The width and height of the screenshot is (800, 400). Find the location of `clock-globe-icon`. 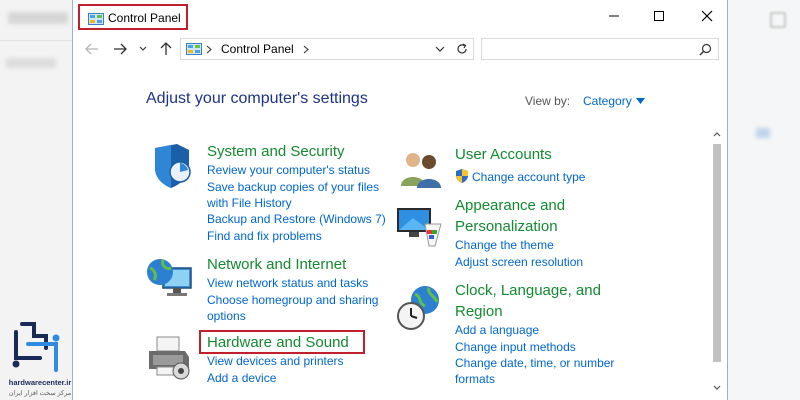

clock-globe-icon is located at coordinates (419, 308).